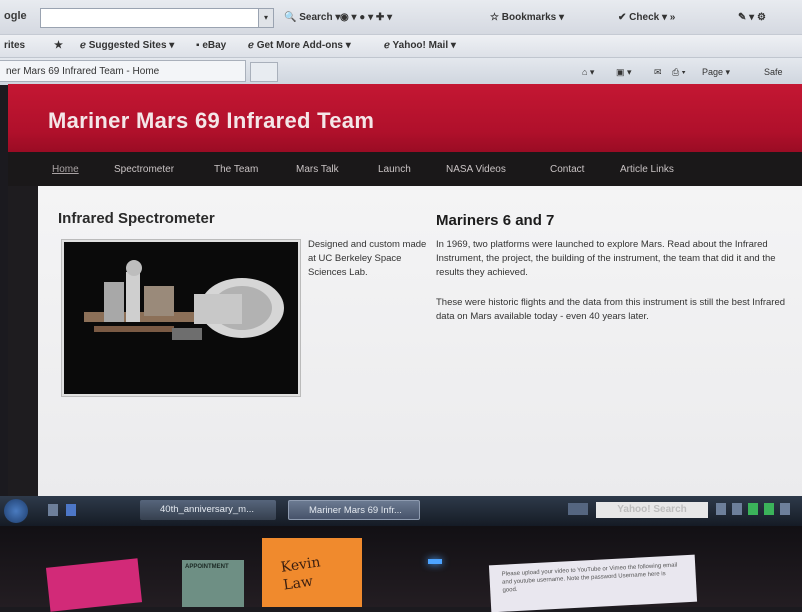 The image size is (802, 612). Describe the element at coordinates (266, 18) in the screenshot. I see `search-dropdown-button: ▾` at that location.